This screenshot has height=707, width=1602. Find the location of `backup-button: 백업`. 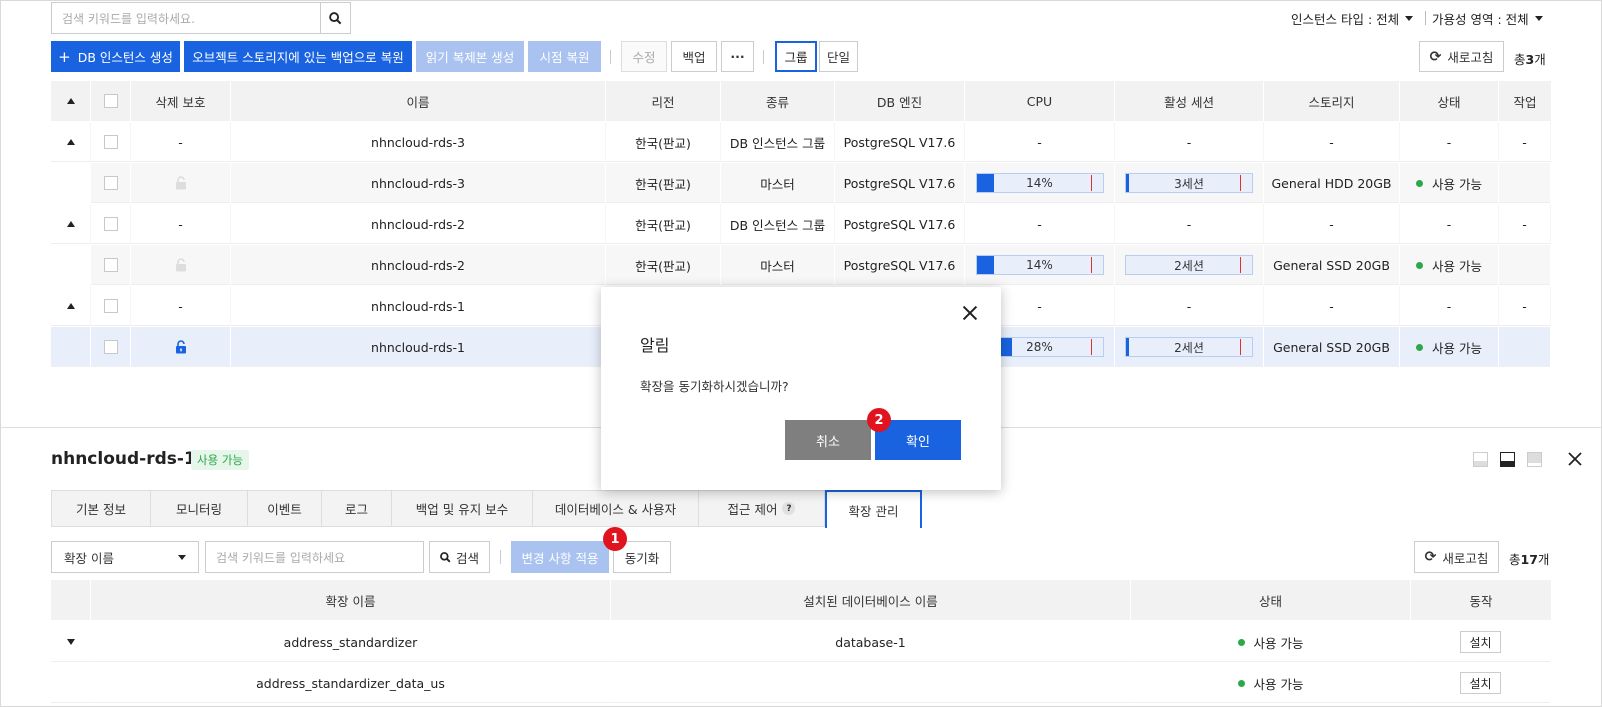

backup-button: 백업 is located at coordinates (694, 56).